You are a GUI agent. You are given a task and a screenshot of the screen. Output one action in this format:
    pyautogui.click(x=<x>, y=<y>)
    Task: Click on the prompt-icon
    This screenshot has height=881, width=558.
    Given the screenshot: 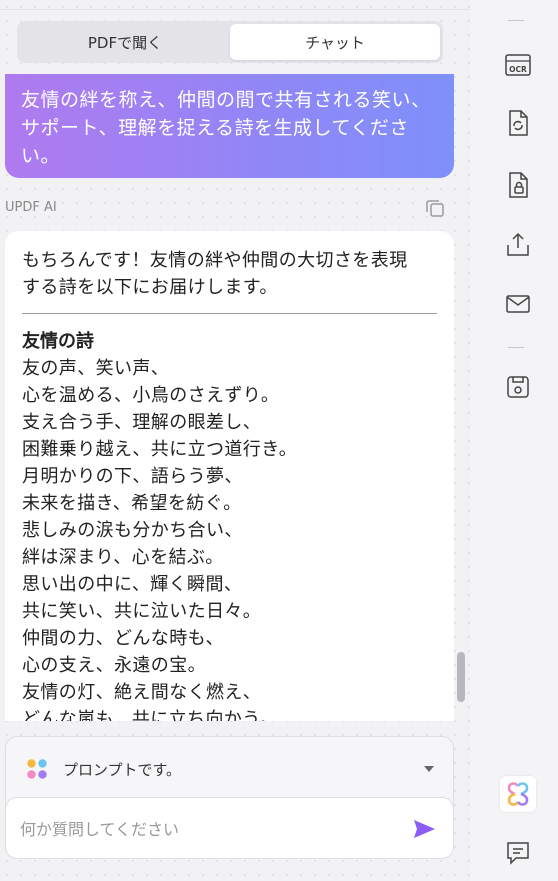 What is the action you would take?
    pyautogui.click(x=37, y=769)
    